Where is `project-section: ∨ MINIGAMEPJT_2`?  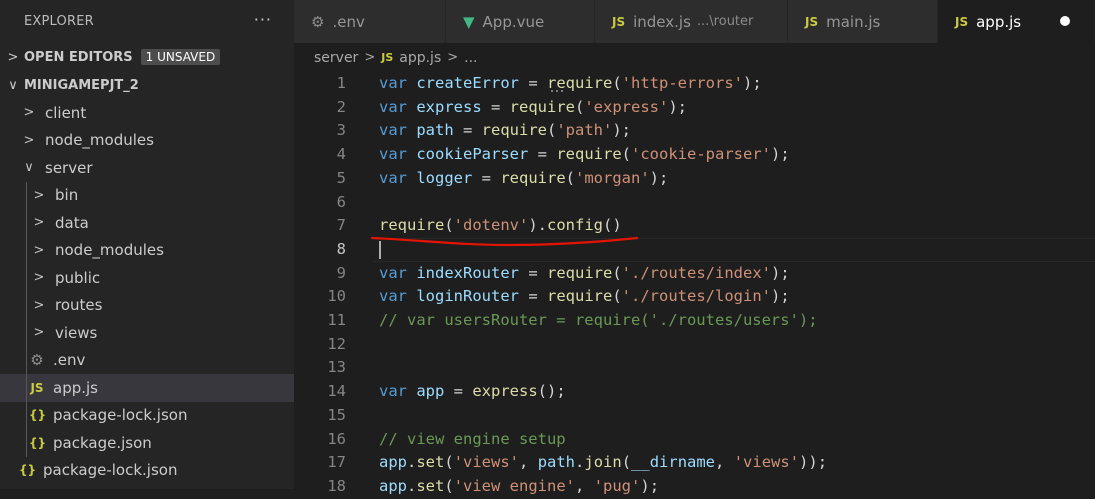
project-section: ∨ MINIGAMEPJT_2 is located at coordinates (147, 85).